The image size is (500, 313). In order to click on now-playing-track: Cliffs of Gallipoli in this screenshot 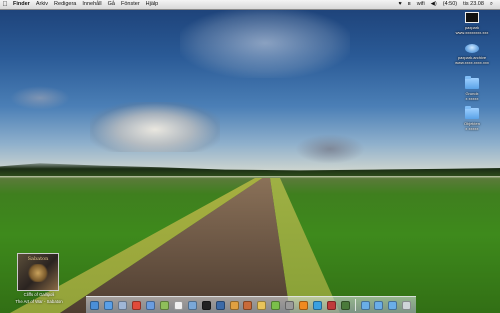, I will do `click(39, 294)`.